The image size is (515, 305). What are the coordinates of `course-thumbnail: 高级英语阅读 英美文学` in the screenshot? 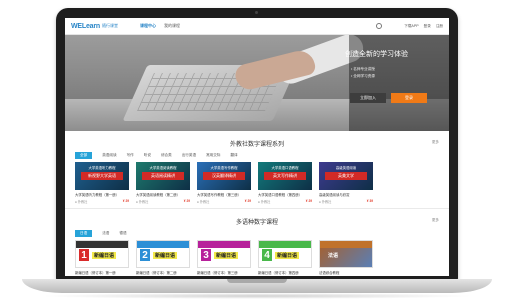 It's located at (346, 176).